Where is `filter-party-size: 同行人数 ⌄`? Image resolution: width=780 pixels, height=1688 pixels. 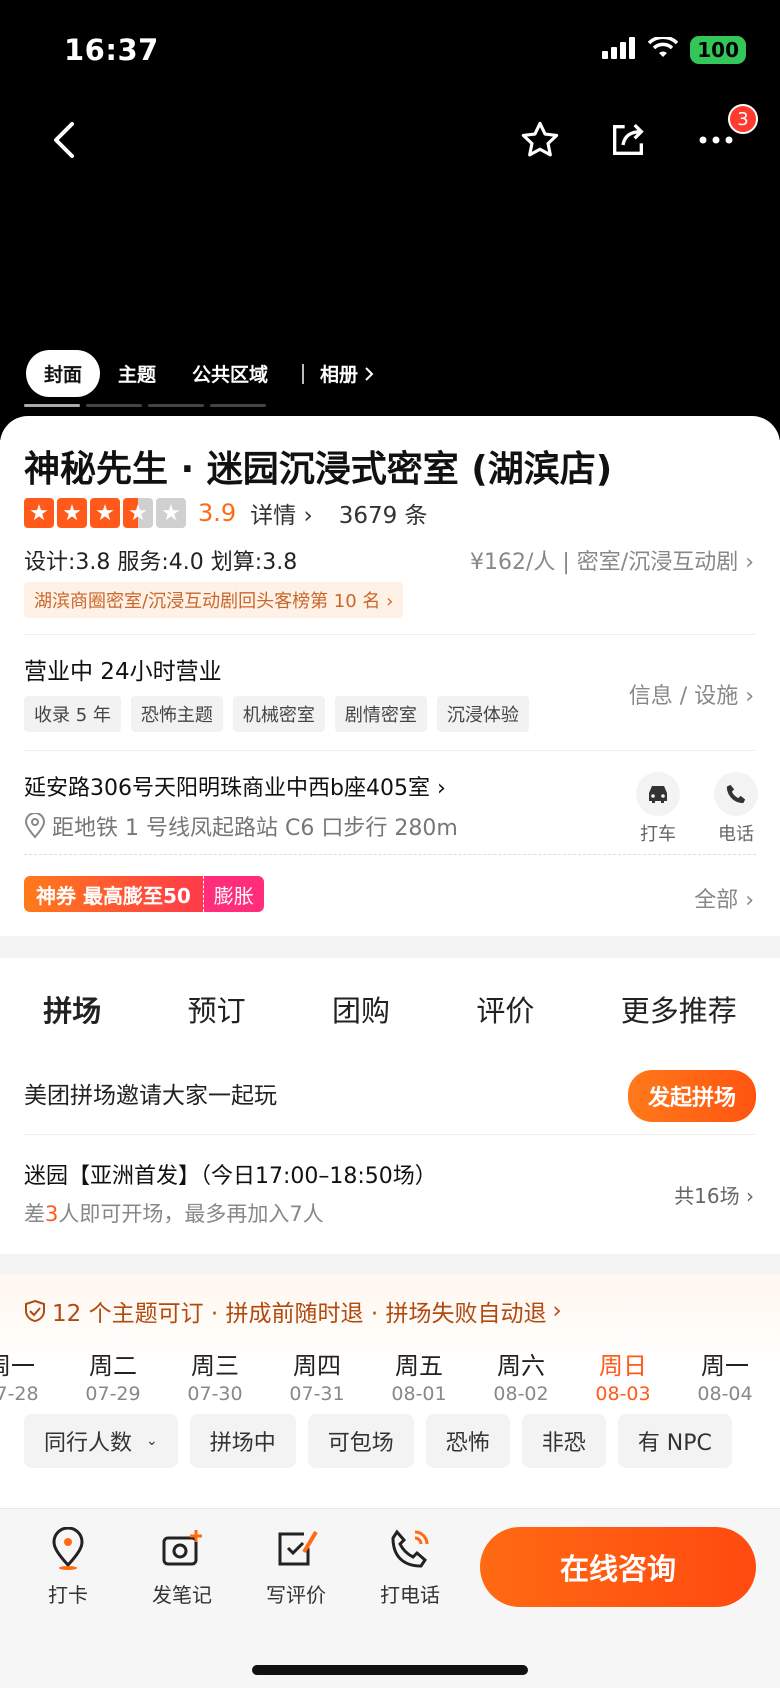 filter-party-size: 同行人数 ⌄ is located at coordinates (101, 1441).